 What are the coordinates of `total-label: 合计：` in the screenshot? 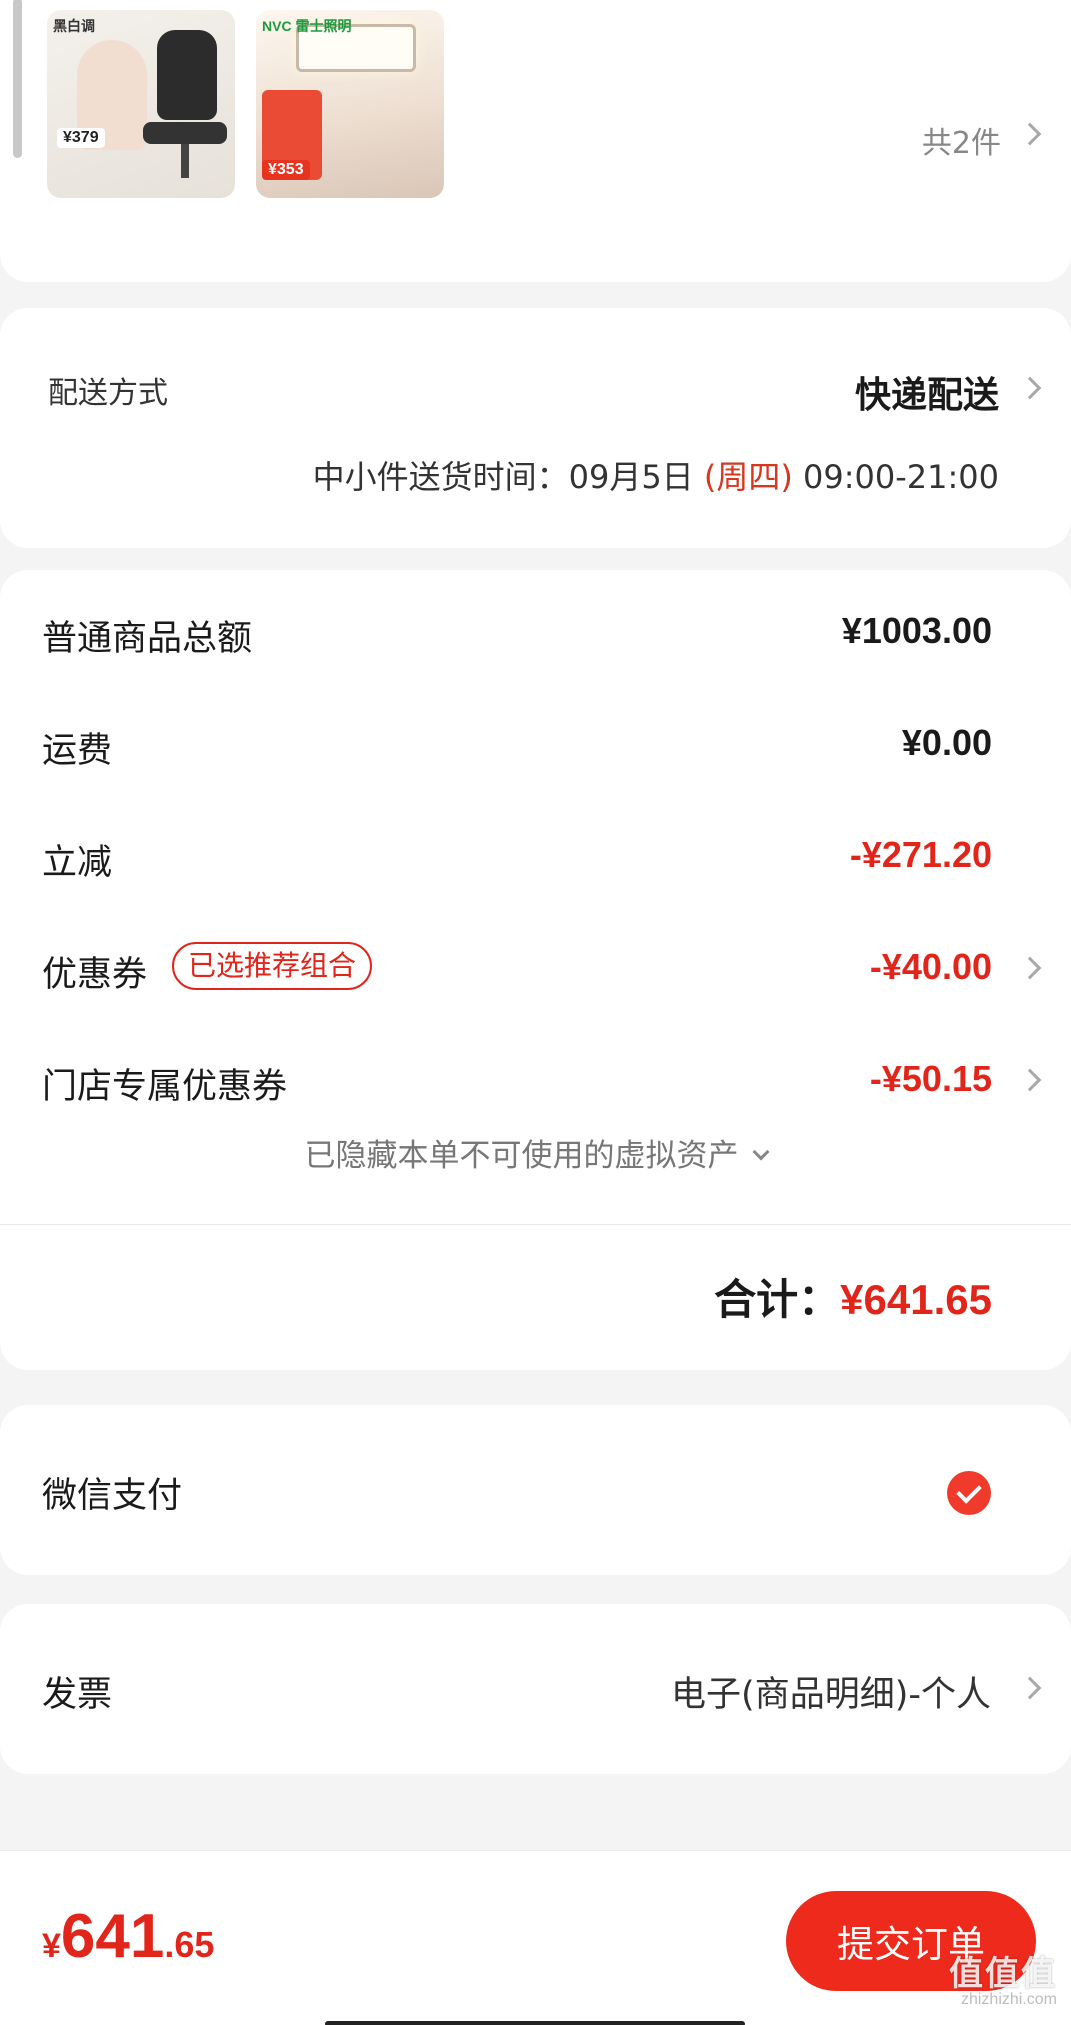 It's located at (777, 1299).